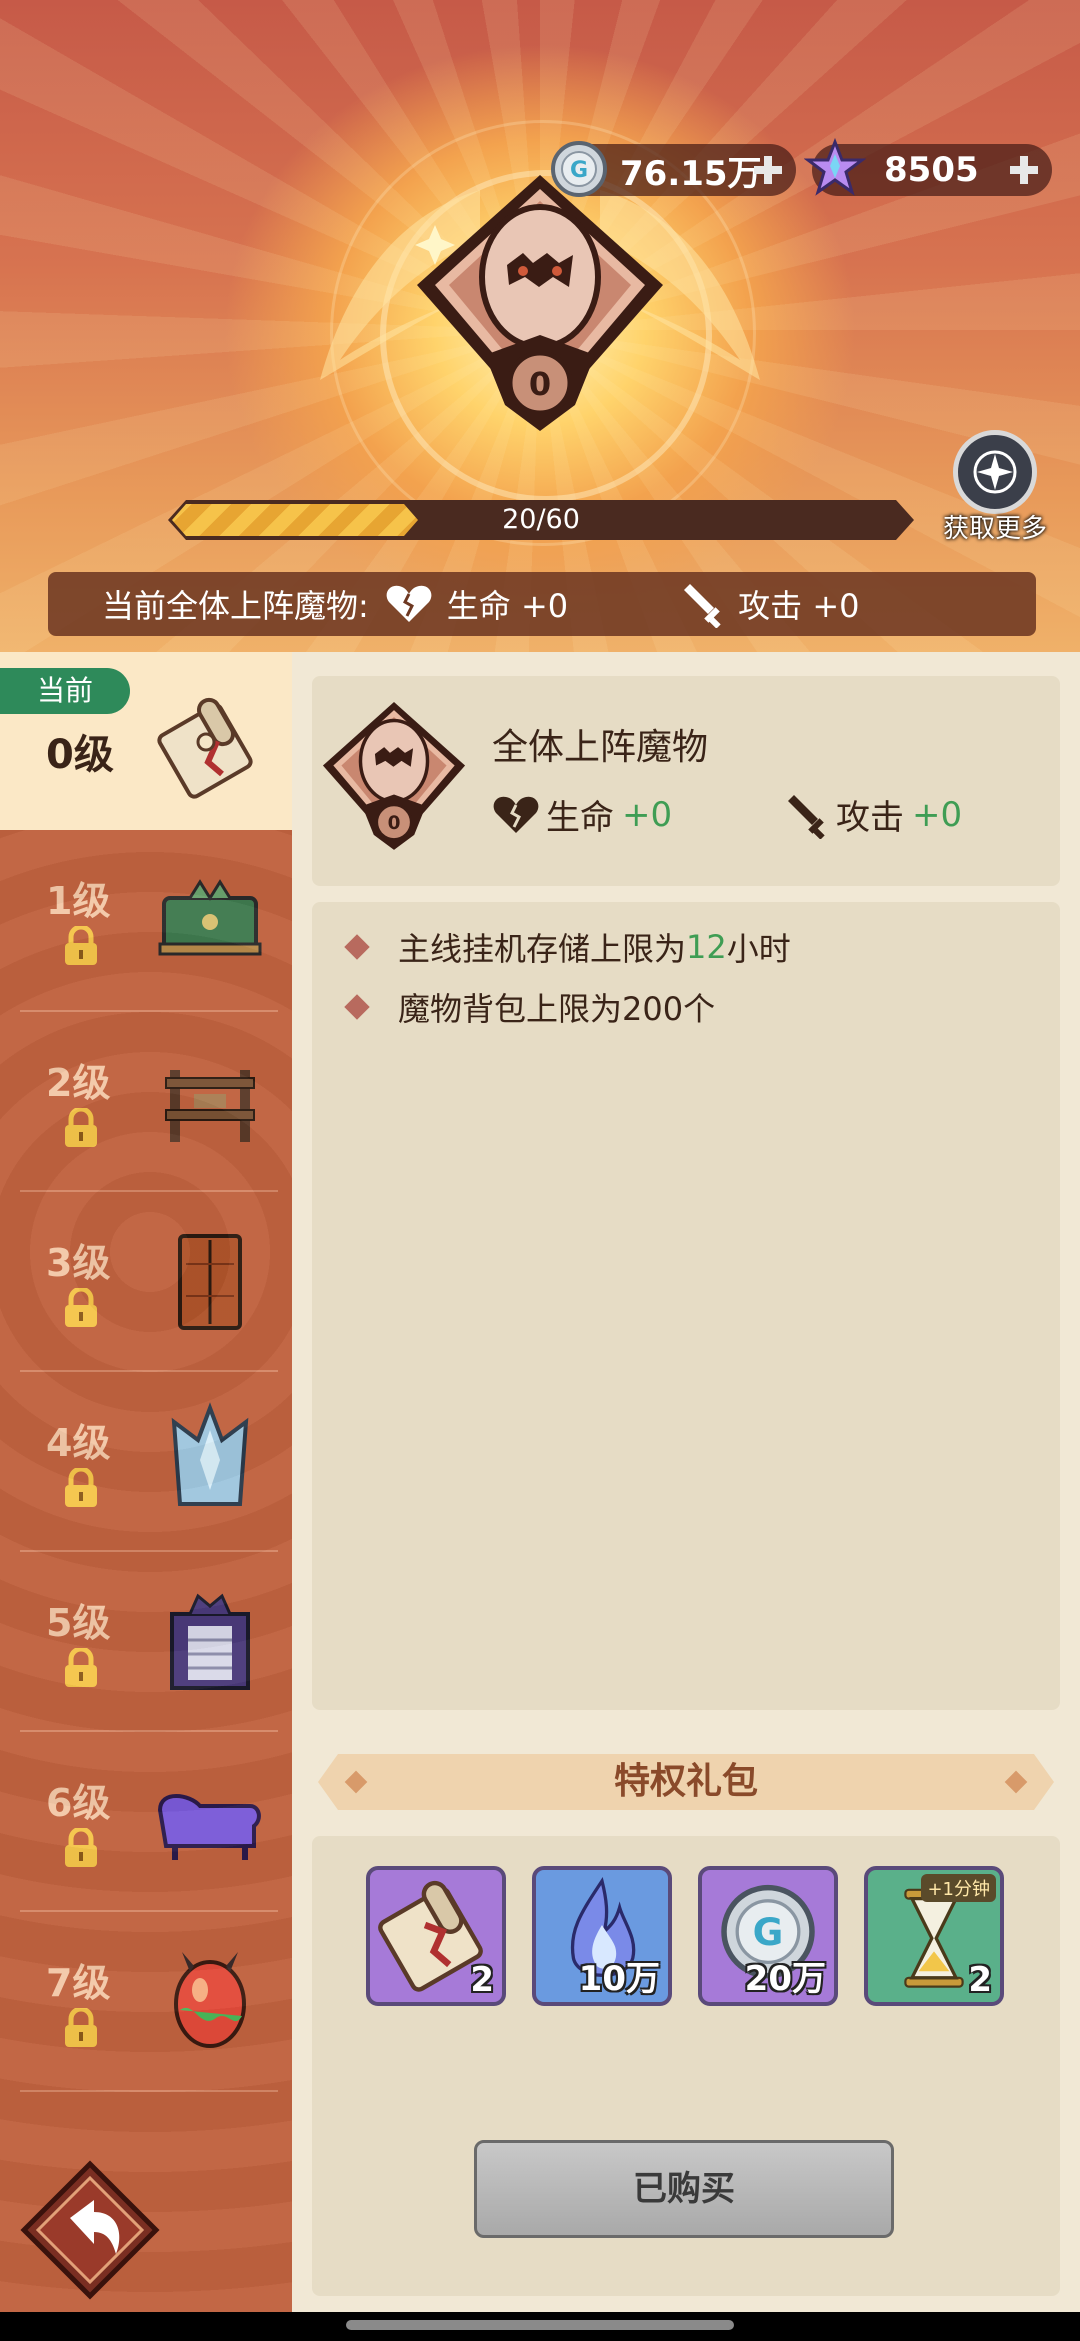 The width and height of the screenshot is (1080, 2341). What do you see at coordinates (78, 1263) in the screenshot?
I see `level-label: 3级` at bounding box center [78, 1263].